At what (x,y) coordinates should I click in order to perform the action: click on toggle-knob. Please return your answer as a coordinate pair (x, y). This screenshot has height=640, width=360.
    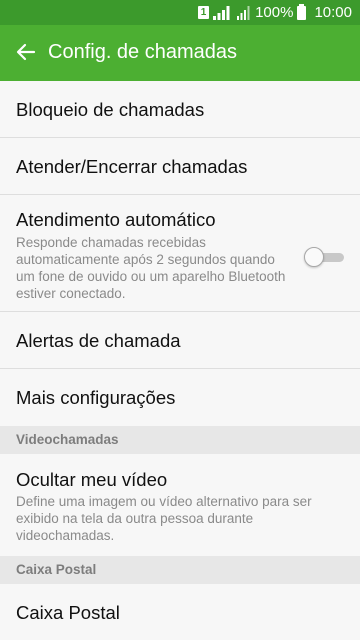
    Looking at the image, I should click on (314, 257).